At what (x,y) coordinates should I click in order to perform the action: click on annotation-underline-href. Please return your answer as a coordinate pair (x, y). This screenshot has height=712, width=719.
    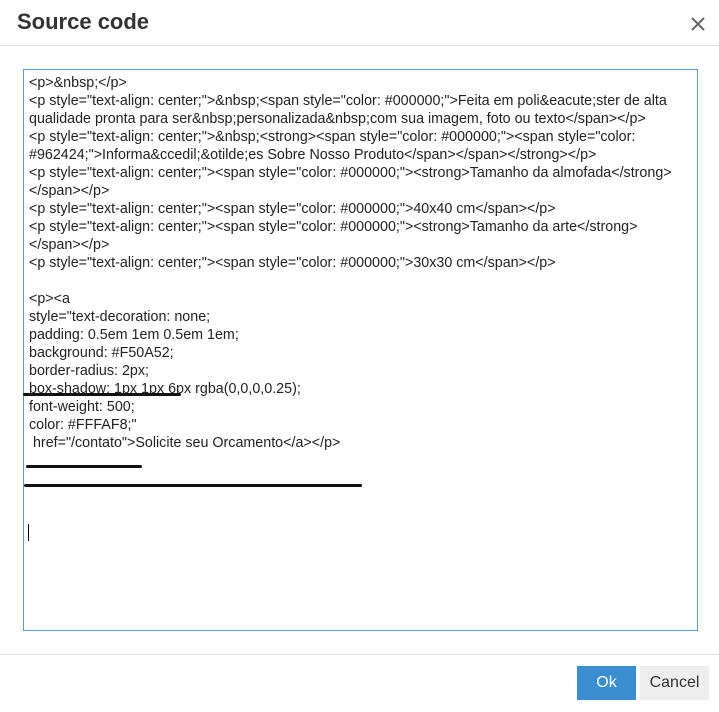
    Looking at the image, I should click on (193, 485).